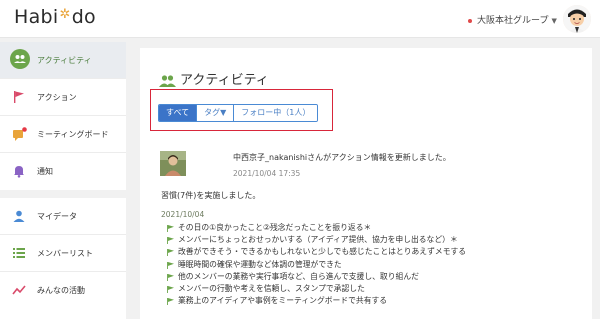 The image size is (600, 319). What do you see at coordinates (316, 289) in the screenshot?
I see `list-item: メンバーの行動や考えを信頼し、スタンプで承認した` at bounding box center [316, 289].